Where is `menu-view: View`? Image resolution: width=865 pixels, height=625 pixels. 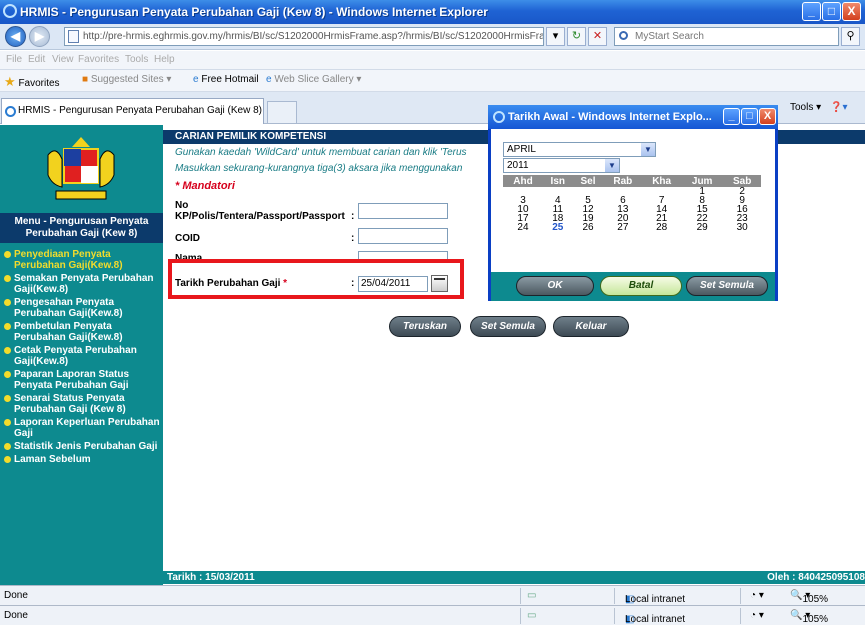 menu-view: View is located at coordinates (63, 59).